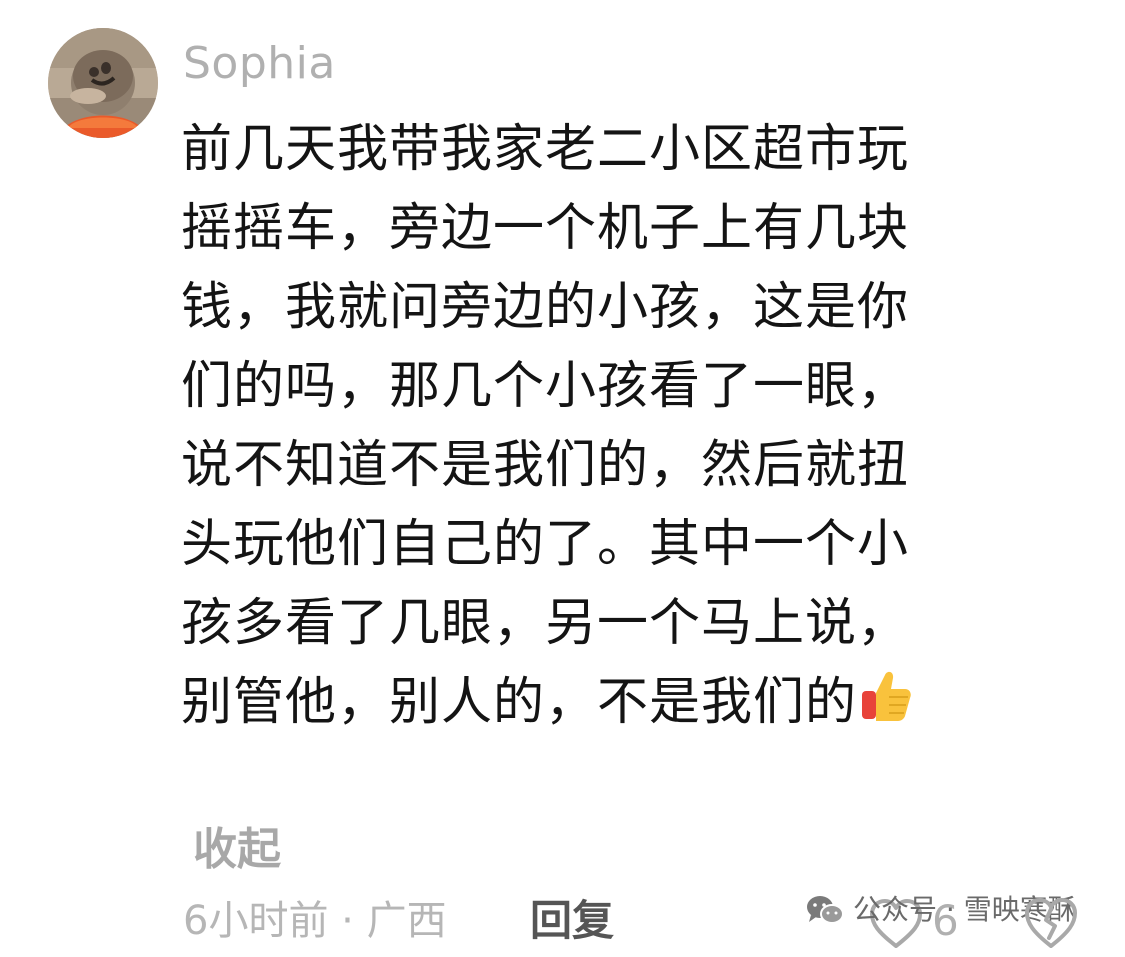 This screenshot has height=957, width=1125. I want to click on comment-line: 孩多看了几眼，另一个马上说，, so click(545, 623).